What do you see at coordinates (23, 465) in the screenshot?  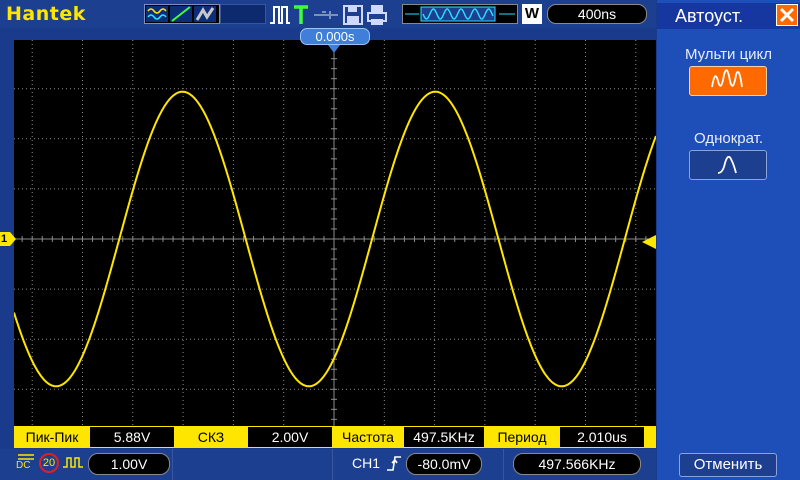 I see `coupling-label: DC` at bounding box center [23, 465].